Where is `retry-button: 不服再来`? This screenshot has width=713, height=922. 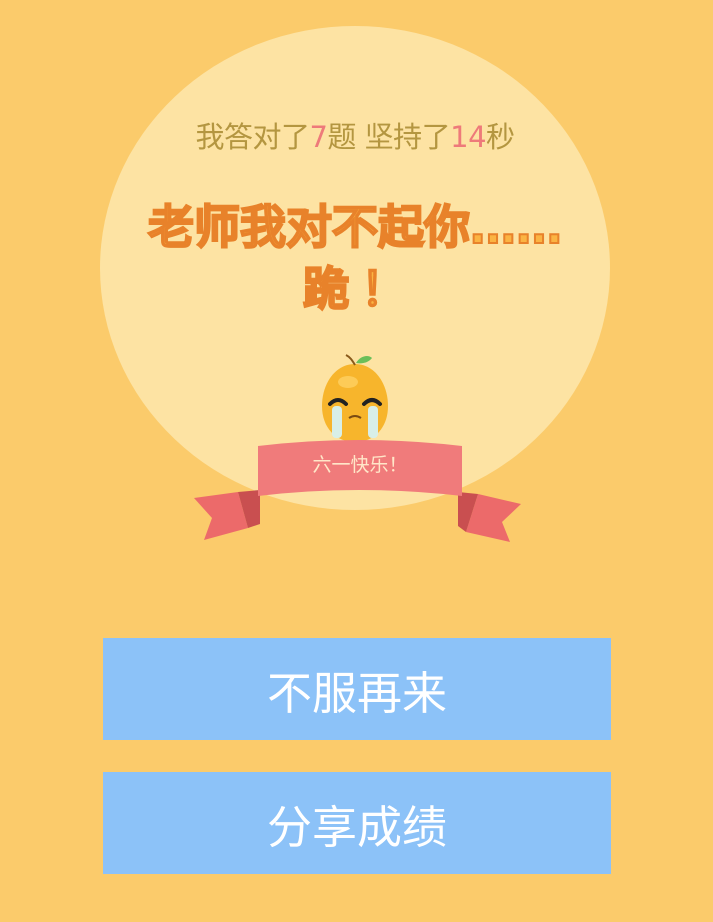
retry-button: 不服再来 is located at coordinates (357, 689).